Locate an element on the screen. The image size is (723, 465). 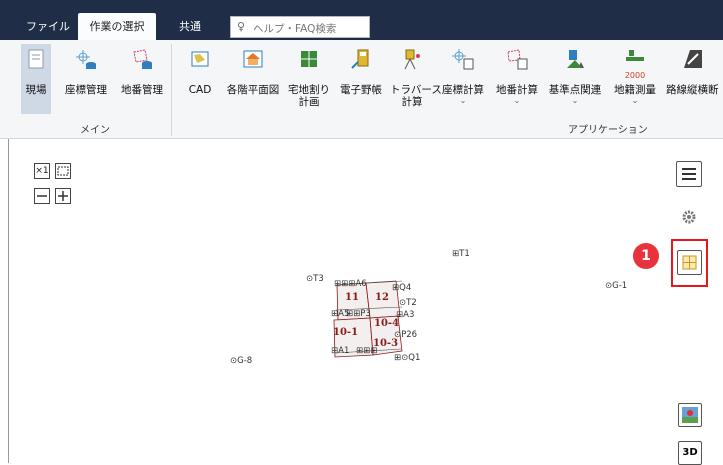
ribbon-coordinate-calc-button: 座標計算 ⌄ is located at coordinates (463, 79).